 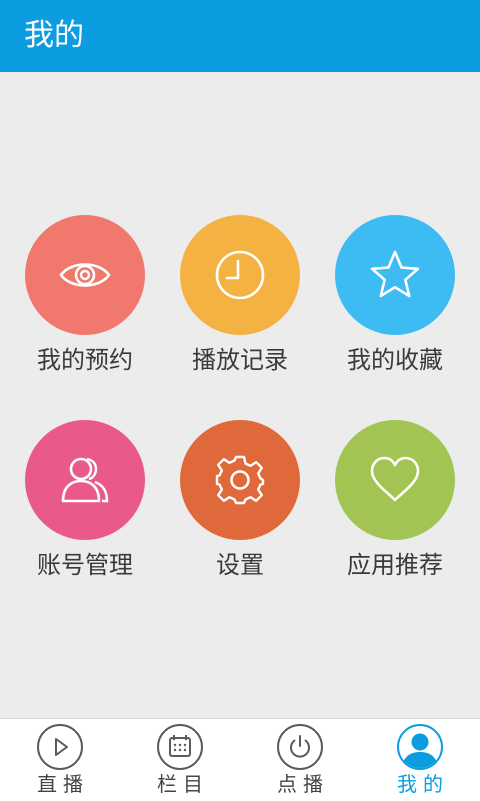 What do you see at coordinates (85, 565) in the screenshot?
I see `tile-label: 账号管理` at bounding box center [85, 565].